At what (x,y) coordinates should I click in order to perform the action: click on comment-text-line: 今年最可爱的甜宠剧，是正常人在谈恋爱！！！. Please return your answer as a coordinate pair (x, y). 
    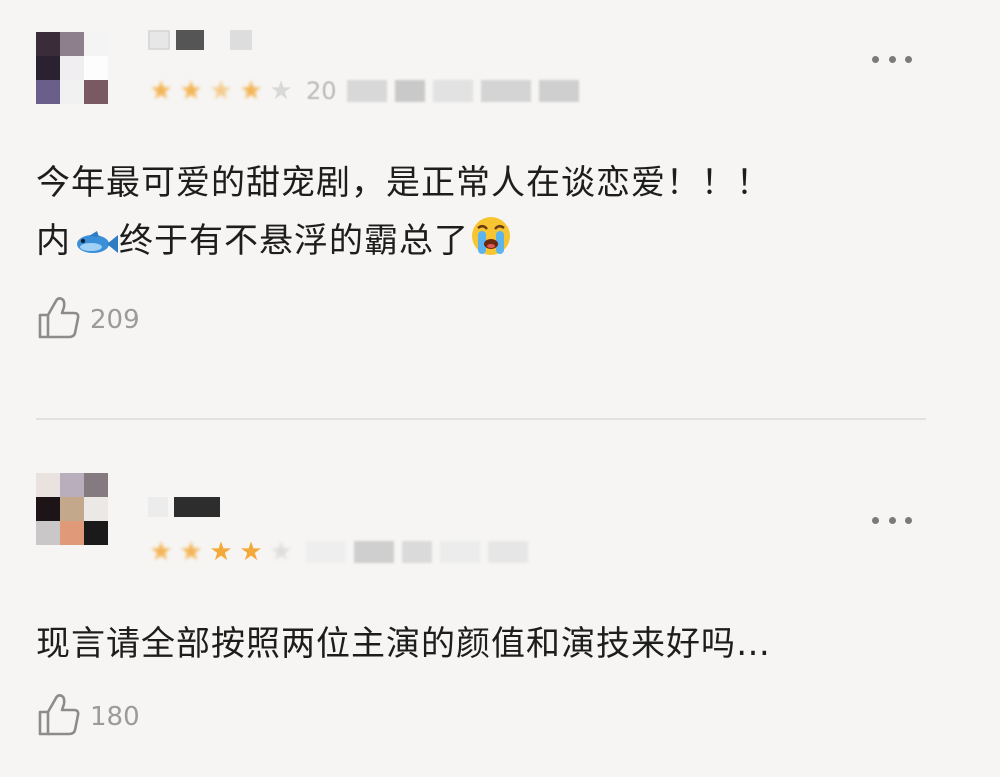
    Looking at the image, I should click on (403, 183).